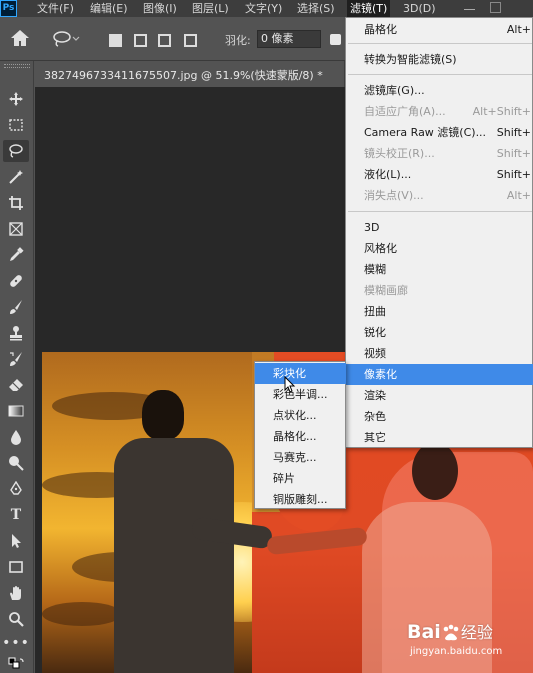  What do you see at coordinates (238, 40) in the screenshot?
I see `feather-label: 羽化:` at bounding box center [238, 40].